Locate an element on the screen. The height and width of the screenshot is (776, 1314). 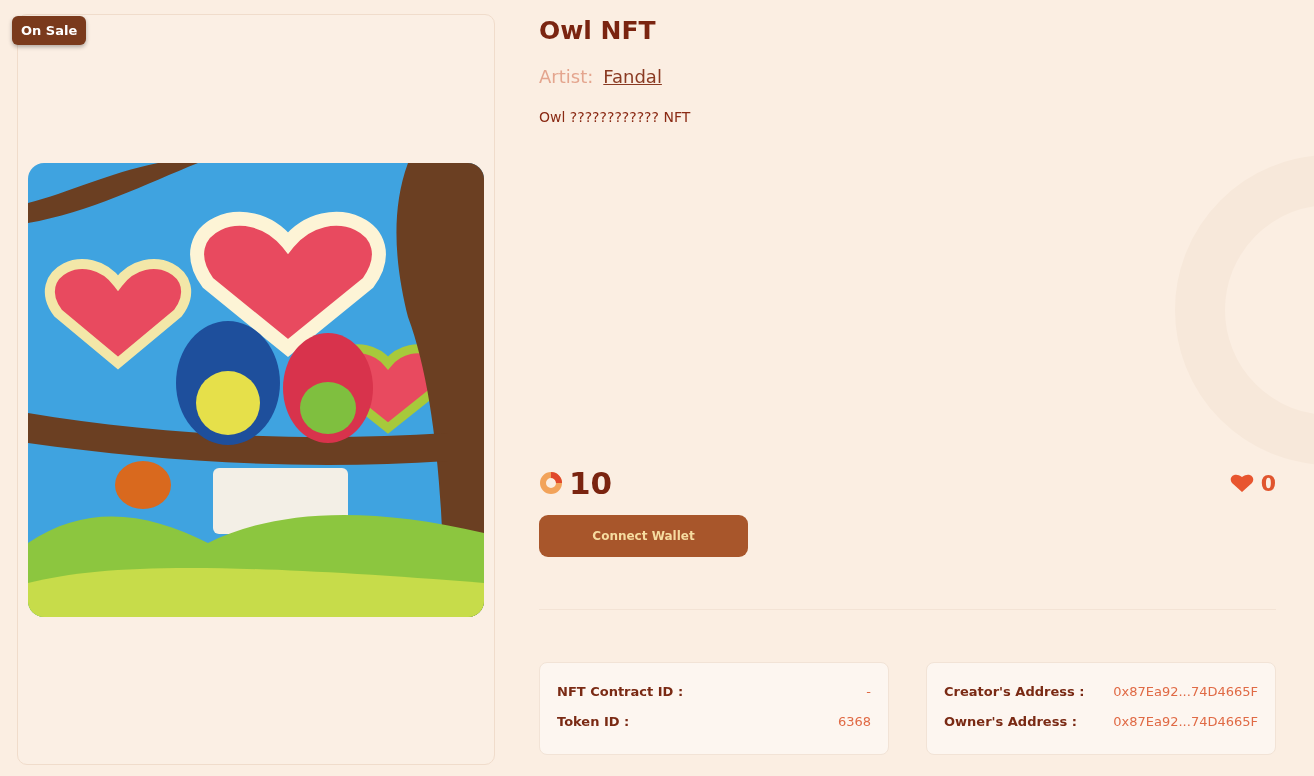
like-count: 0 is located at coordinates (1268, 483).